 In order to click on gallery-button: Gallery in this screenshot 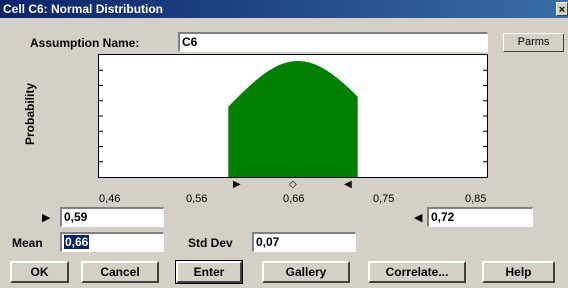, I will do `click(306, 272)`.